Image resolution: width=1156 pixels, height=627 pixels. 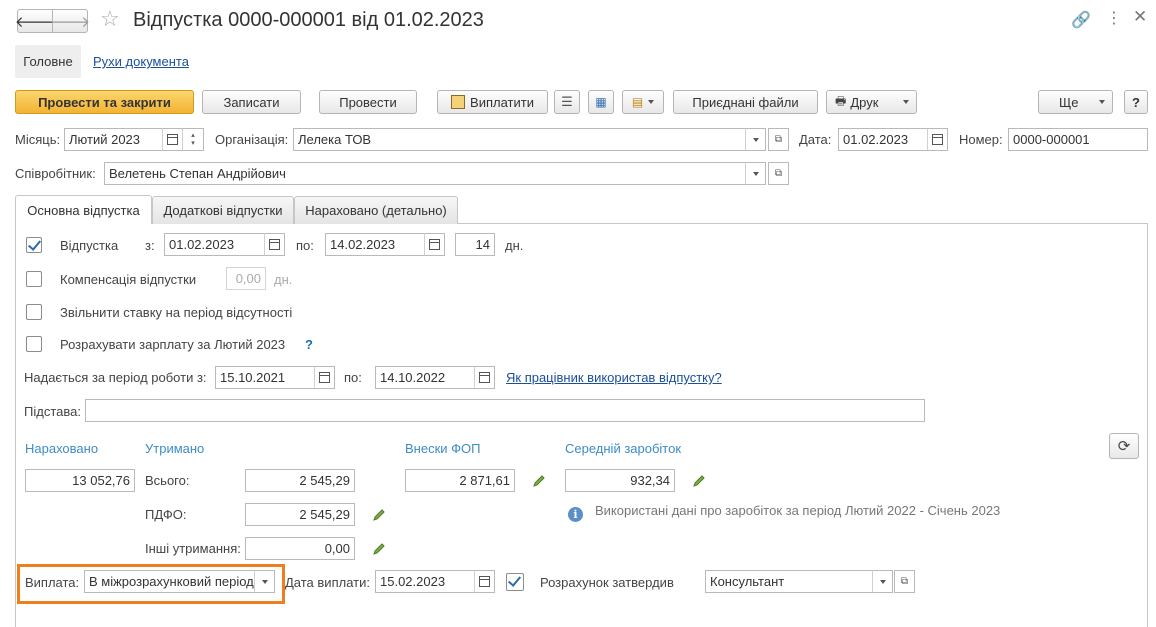 I want to click on avg-earnings-field: 932,34, so click(x=620, y=480).